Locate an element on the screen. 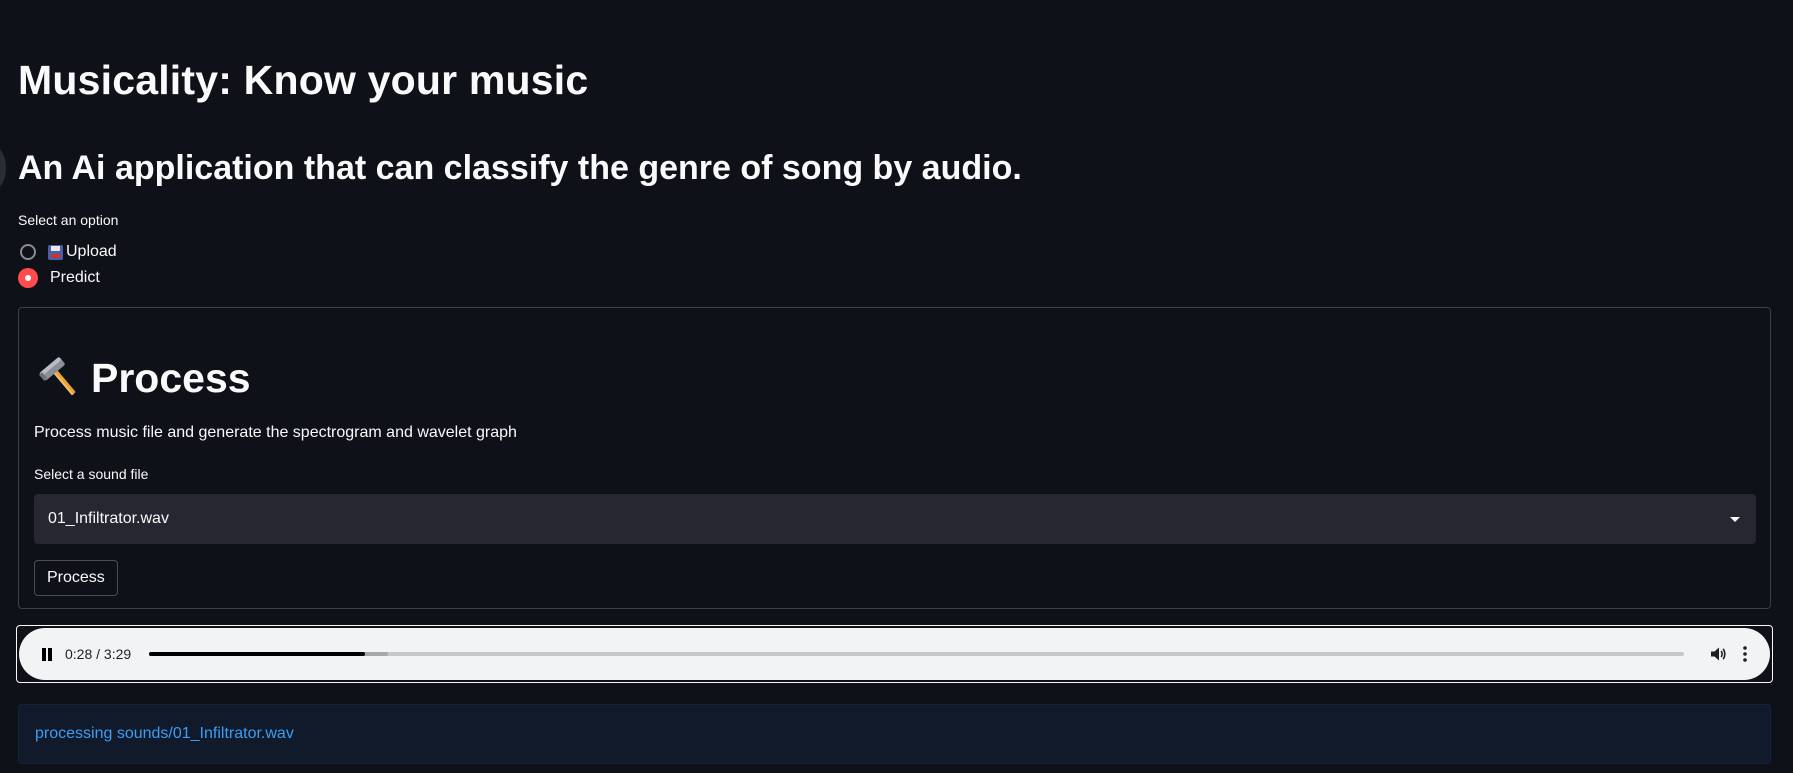 This screenshot has height=773, width=1793. audio-time-display: 0:28 / 3:29 is located at coordinates (98, 654).